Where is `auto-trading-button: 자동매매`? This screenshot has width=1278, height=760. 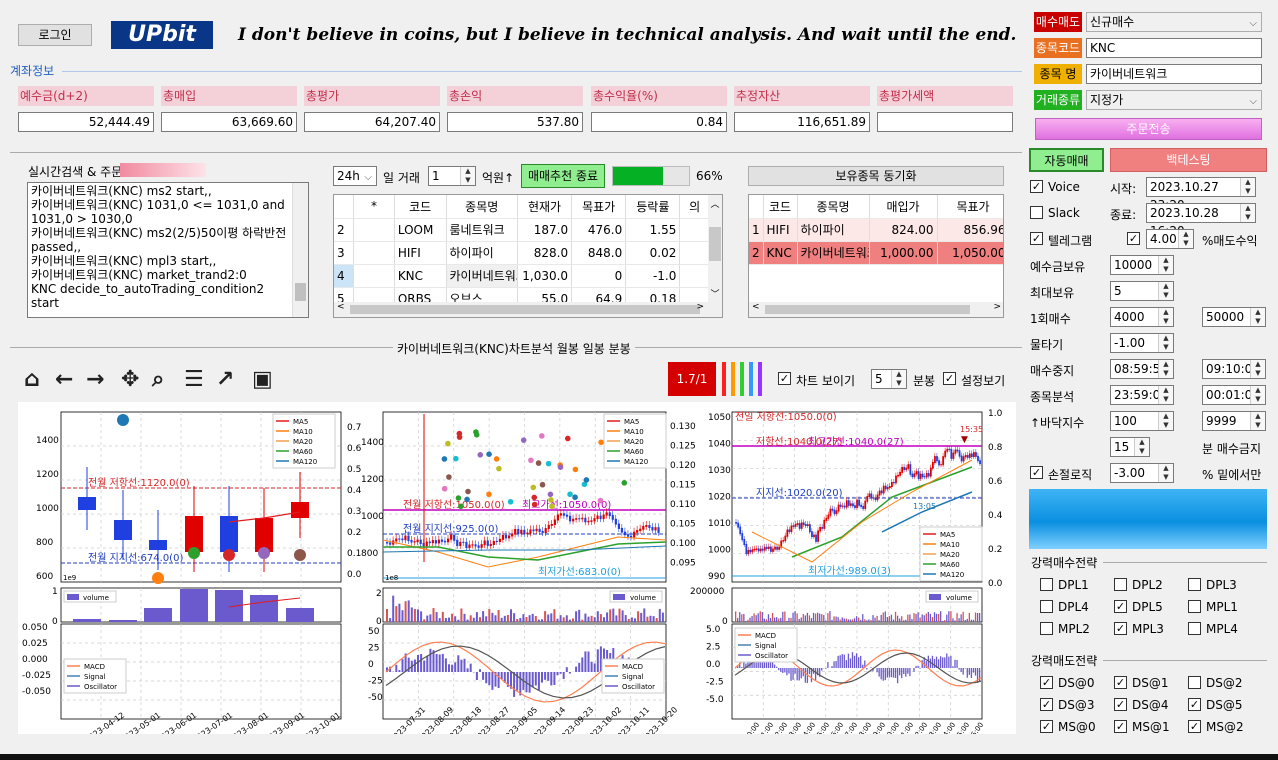
auto-trading-button: 자동매매 is located at coordinates (1066, 160).